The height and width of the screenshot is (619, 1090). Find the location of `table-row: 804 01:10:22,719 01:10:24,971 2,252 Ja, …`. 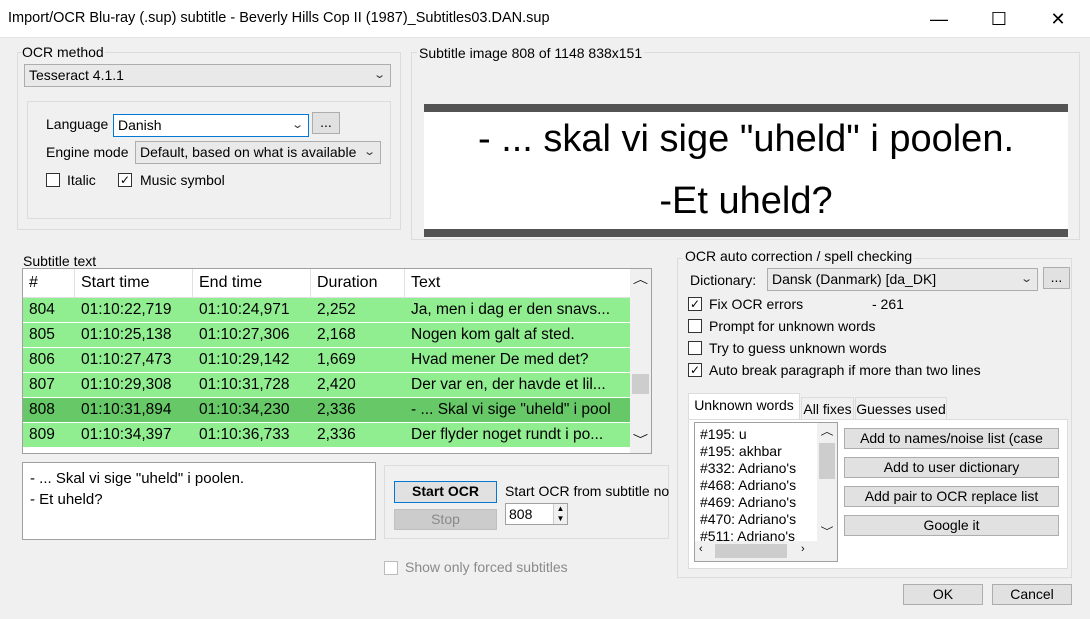

table-row: 804 01:10:22,719 01:10:24,971 2,252 Ja, … is located at coordinates (326, 310).